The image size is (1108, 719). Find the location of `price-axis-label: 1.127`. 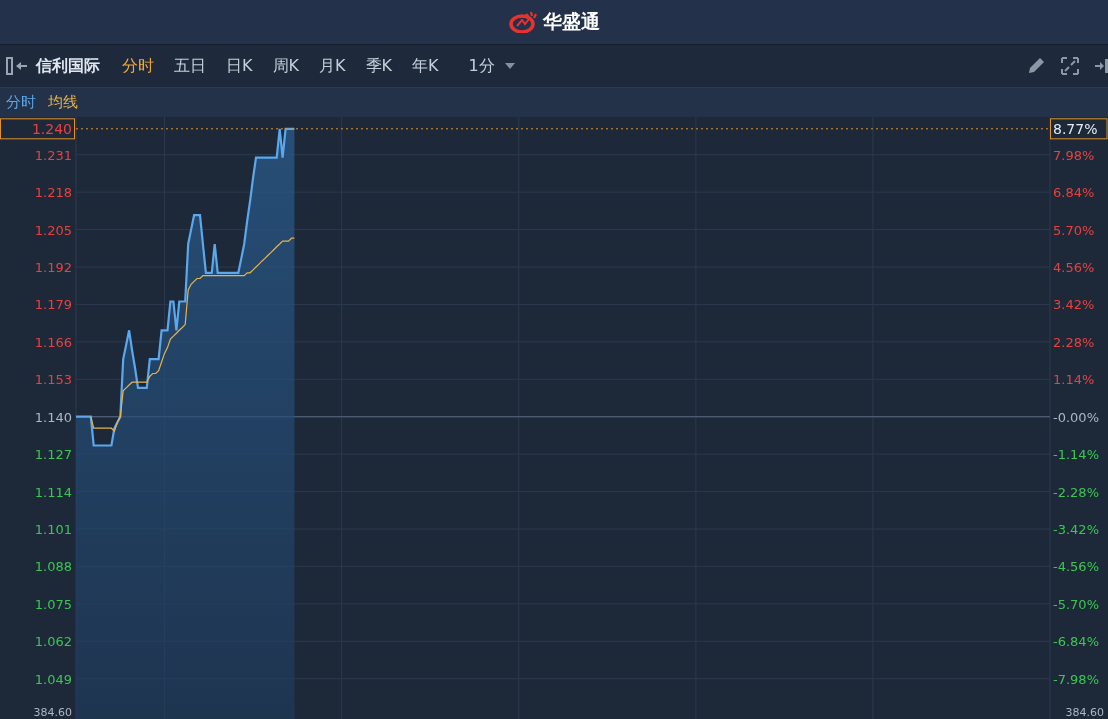

price-axis-label: 1.127 is located at coordinates (53, 455).